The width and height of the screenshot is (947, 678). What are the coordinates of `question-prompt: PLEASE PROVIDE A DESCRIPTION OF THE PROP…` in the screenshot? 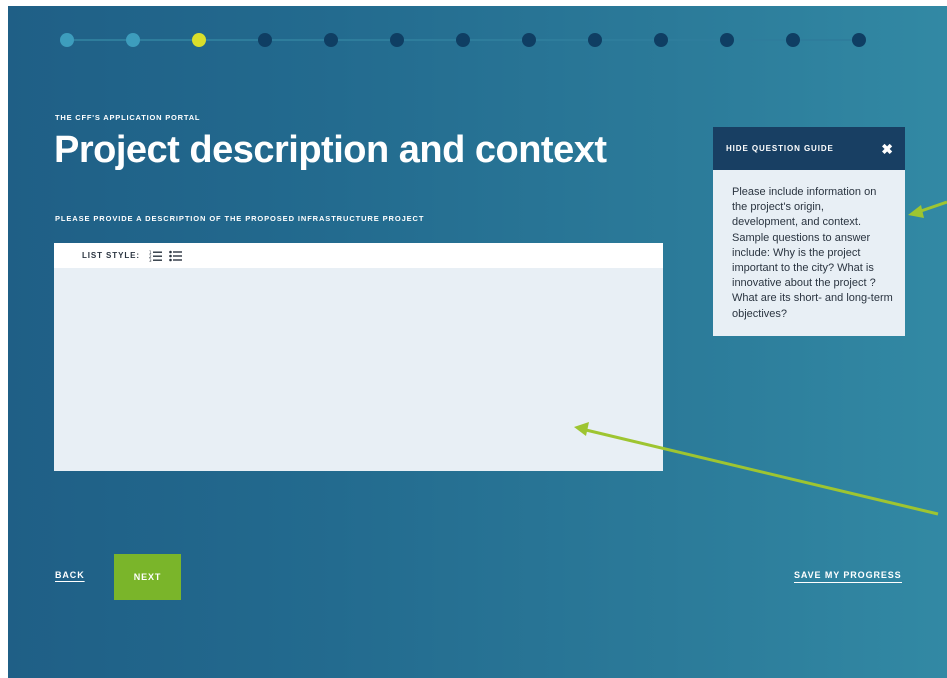 It's located at (240, 218).